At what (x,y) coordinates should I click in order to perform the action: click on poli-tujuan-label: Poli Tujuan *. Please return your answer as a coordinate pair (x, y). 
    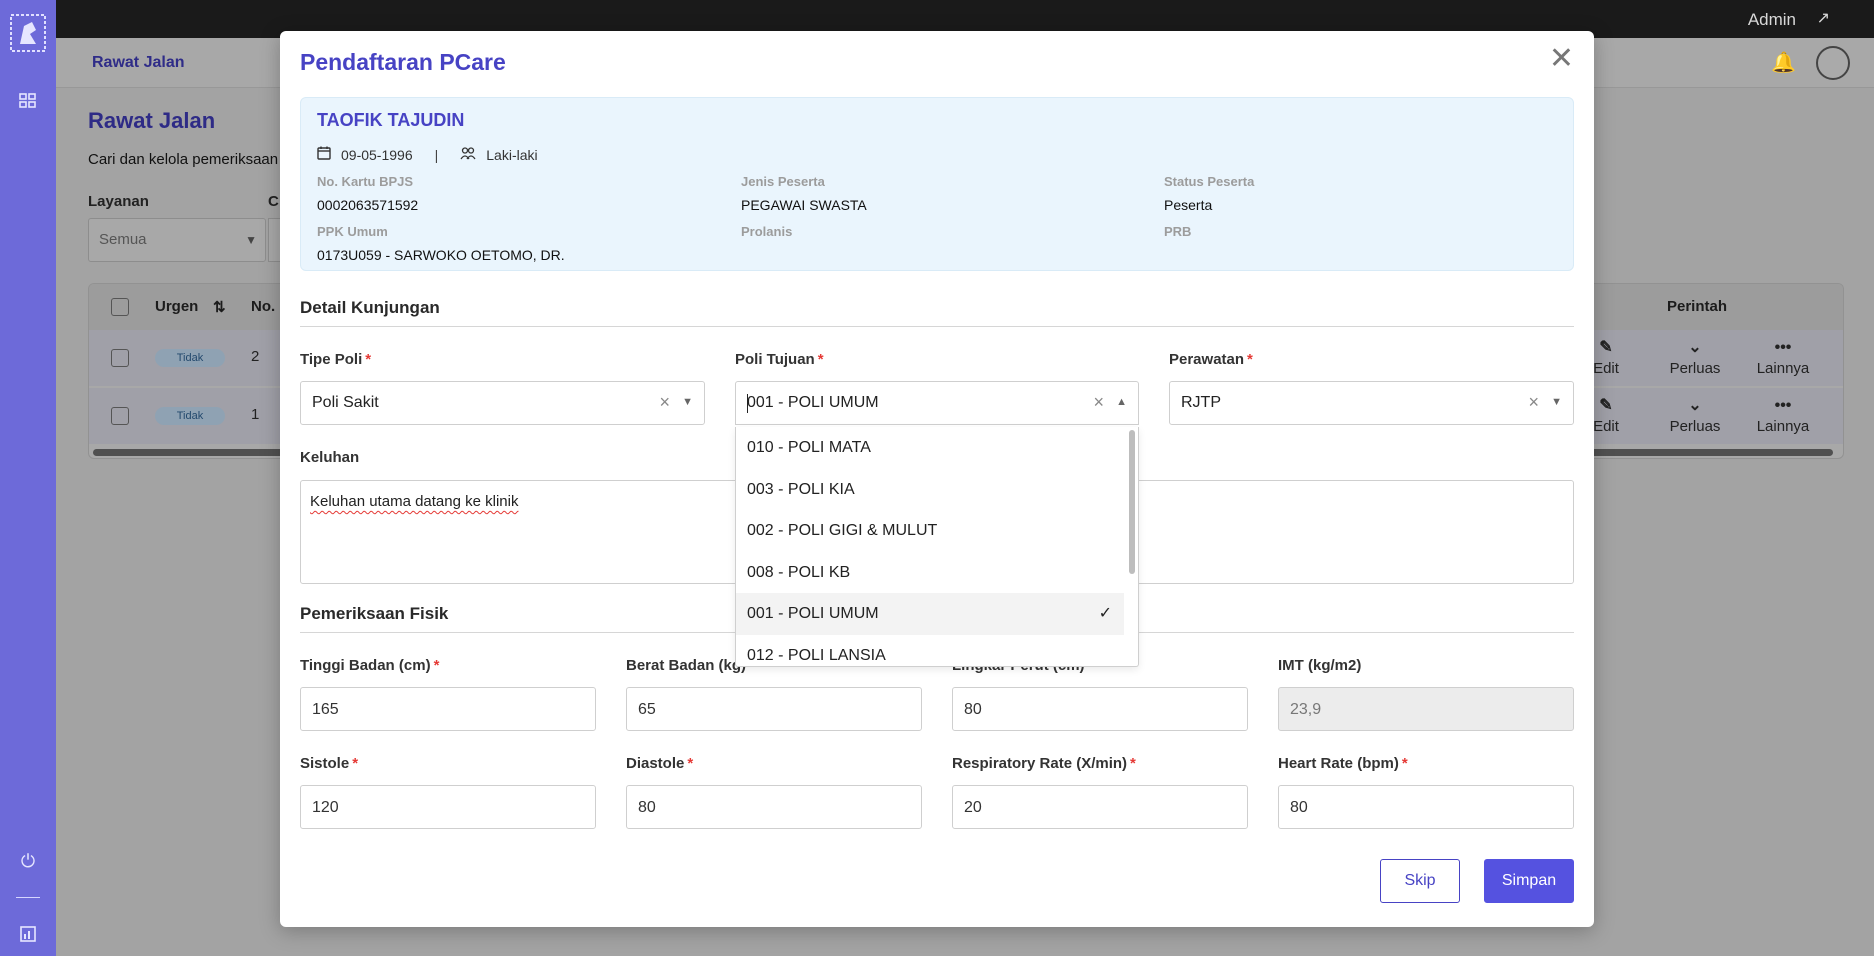
    Looking at the image, I should click on (779, 359).